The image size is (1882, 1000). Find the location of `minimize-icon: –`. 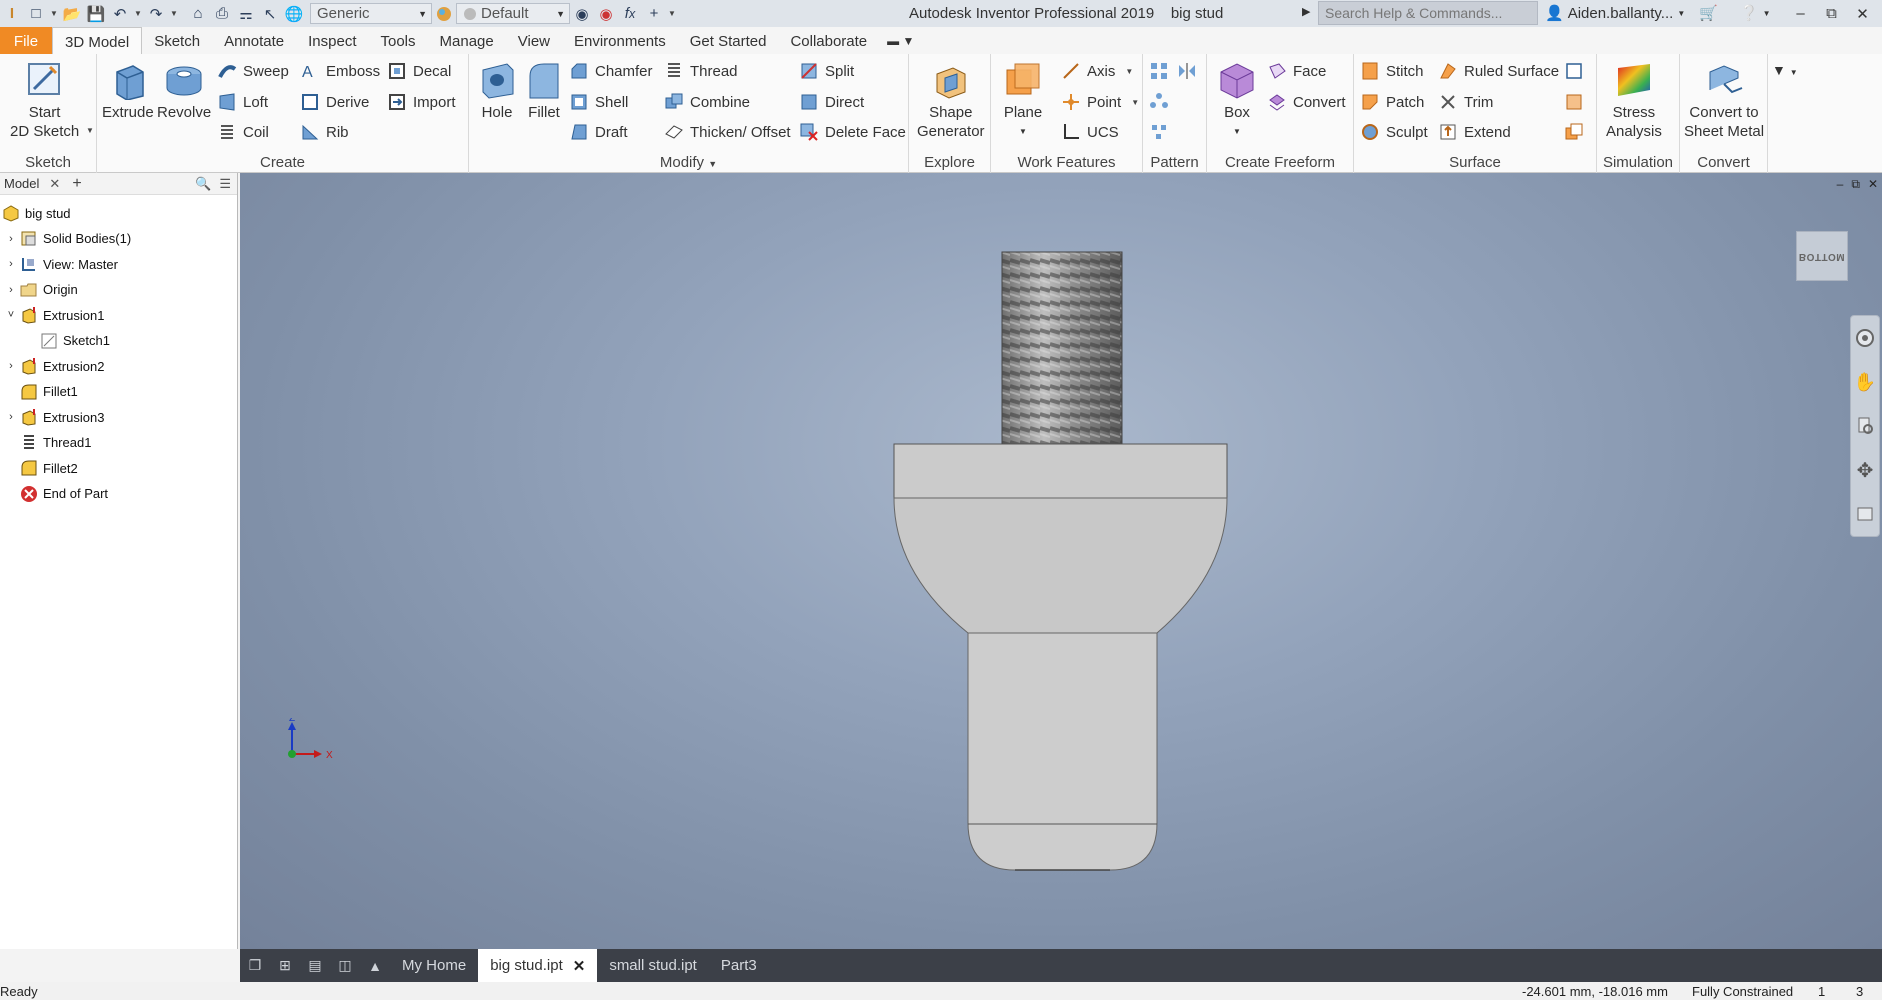

minimize-icon: – is located at coordinates (1800, 13).